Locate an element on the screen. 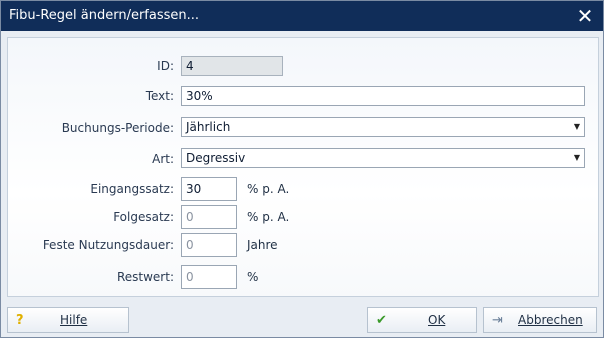  fixed-life-label: Feste Nutzungsdauer: is located at coordinates (108, 245).